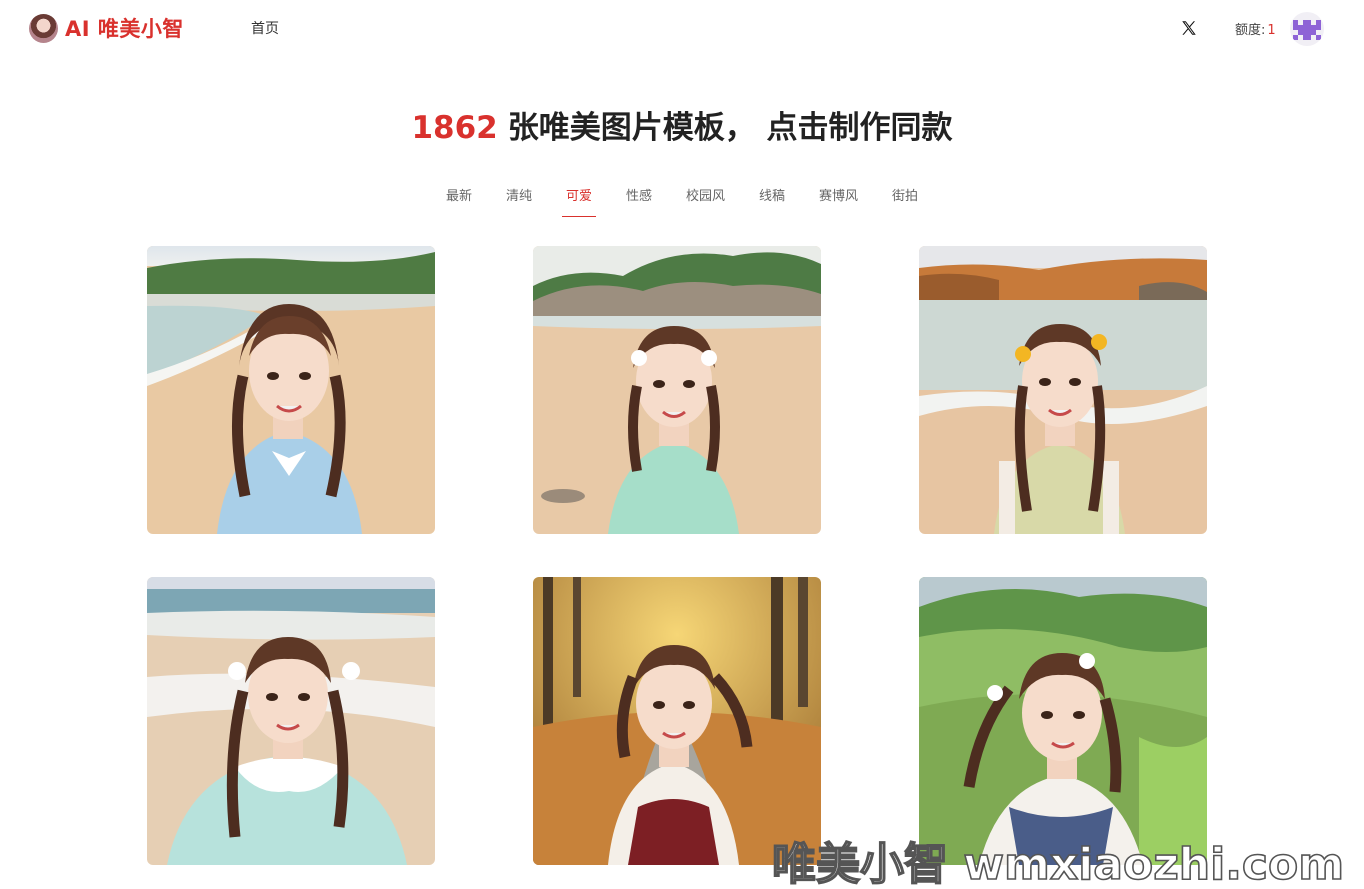 This screenshot has width=1364, height=889. What do you see at coordinates (459, 201) in the screenshot?
I see `tab-latest: 最新` at bounding box center [459, 201].